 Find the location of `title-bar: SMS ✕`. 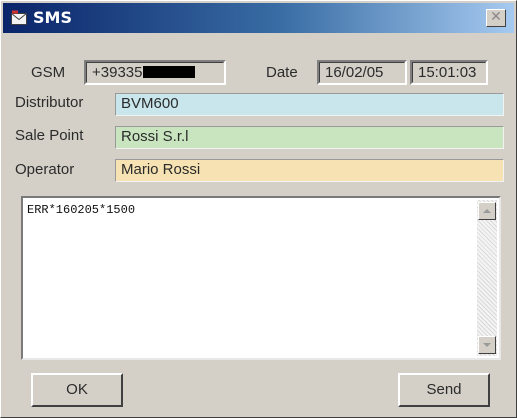

title-bar: SMS ✕ is located at coordinates (258, 18).